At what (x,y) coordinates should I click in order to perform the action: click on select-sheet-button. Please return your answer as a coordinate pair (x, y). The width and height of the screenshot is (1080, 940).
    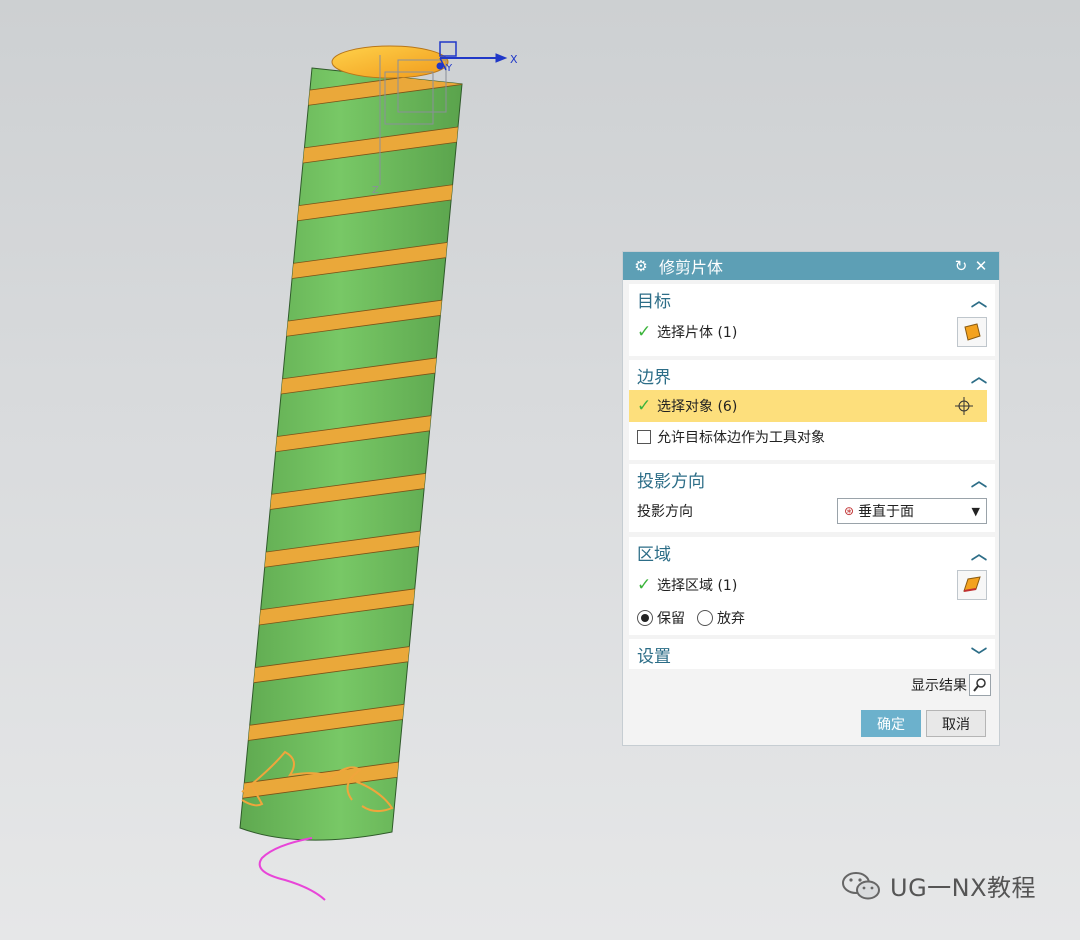
    Looking at the image, I should click on (972, 332).